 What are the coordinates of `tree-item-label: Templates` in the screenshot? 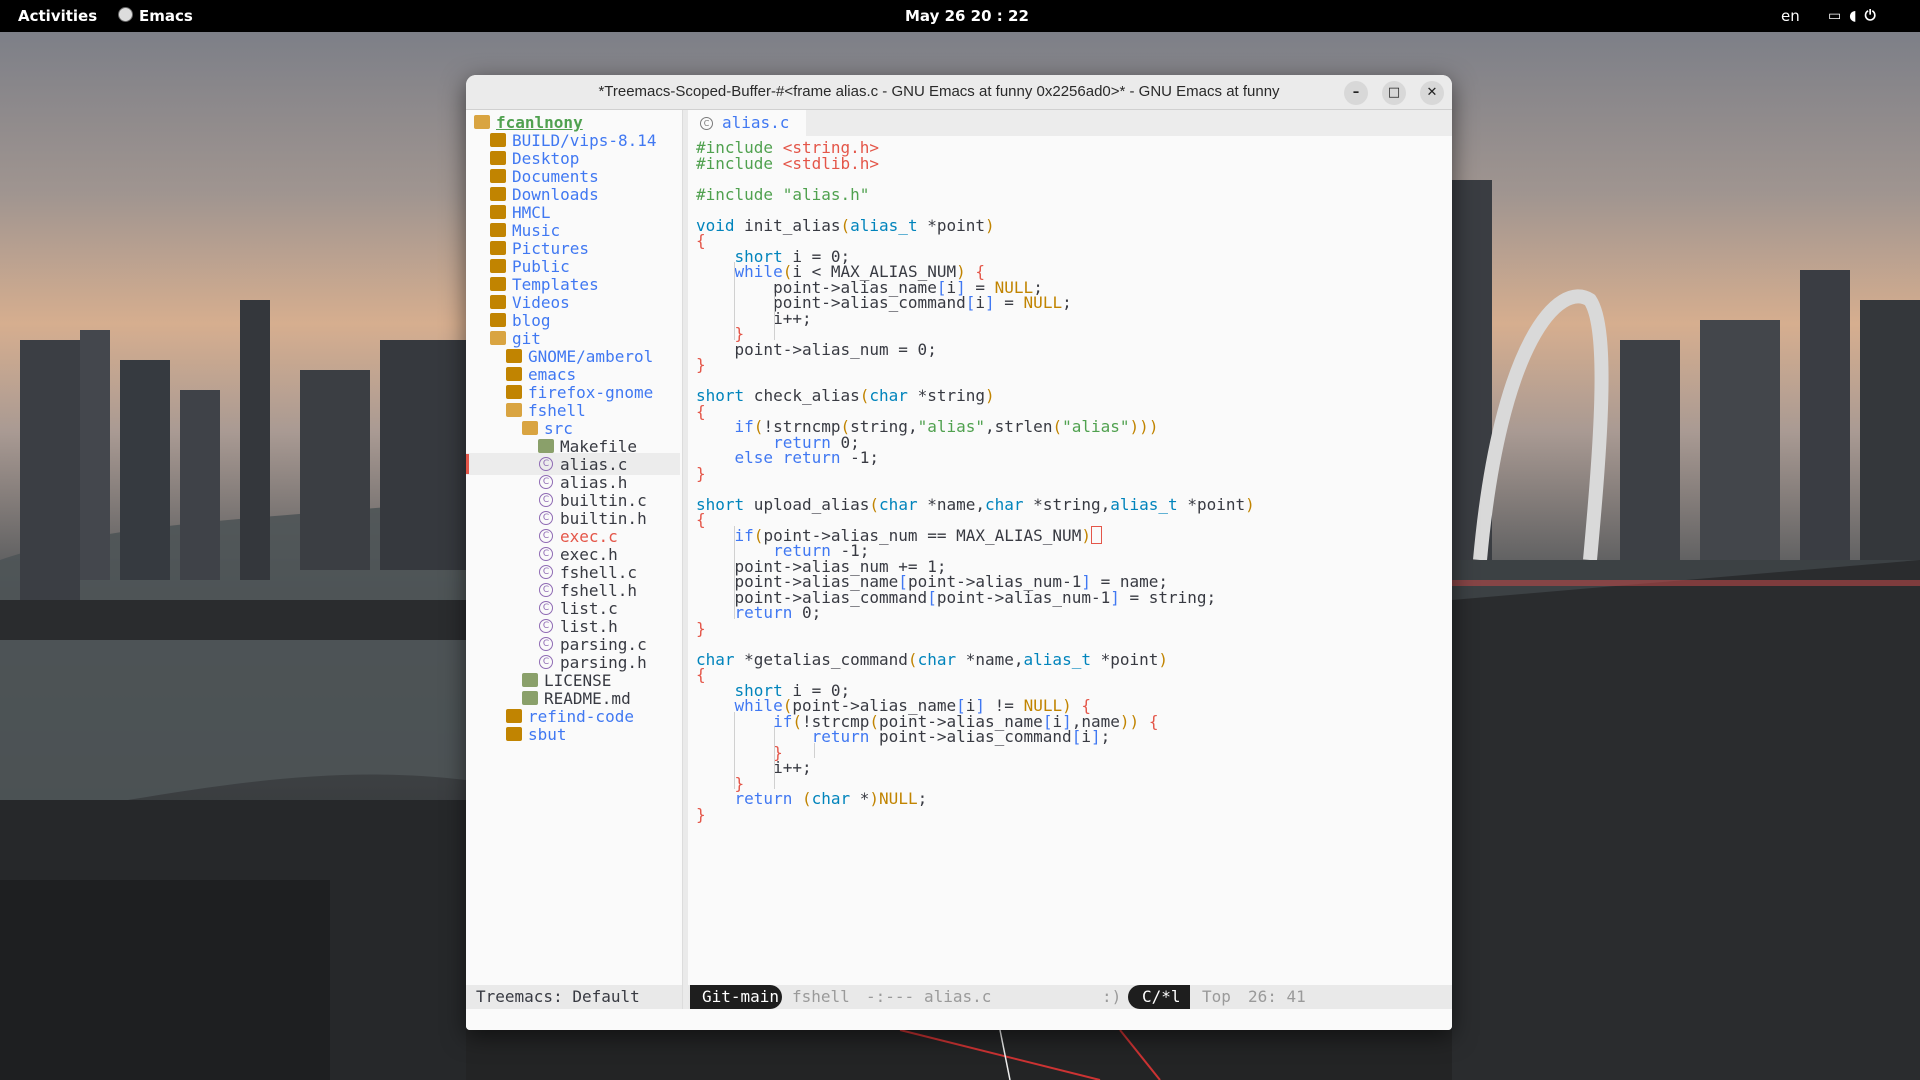 It's located at (555, 284).